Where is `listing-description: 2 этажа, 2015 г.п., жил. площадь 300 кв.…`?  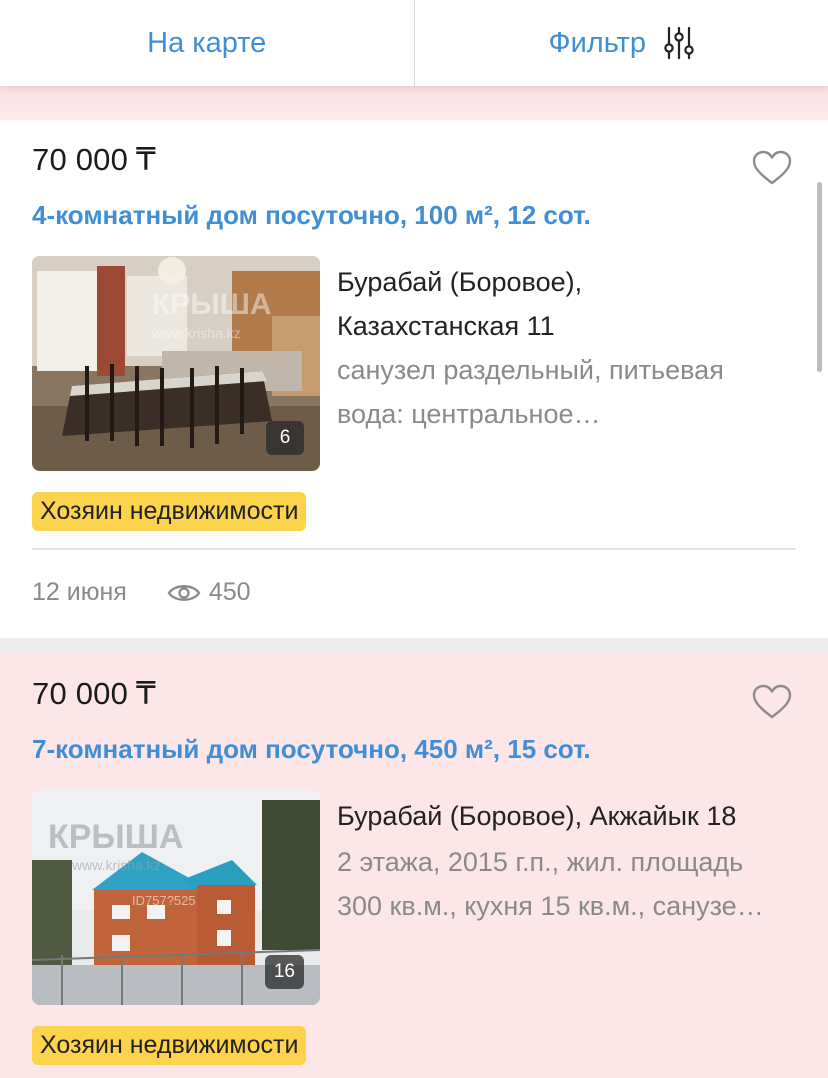
listing-description: 2 этажа, 2015 г.п., жил. площадь 300 кв.… is located at coordinates (567, 884).